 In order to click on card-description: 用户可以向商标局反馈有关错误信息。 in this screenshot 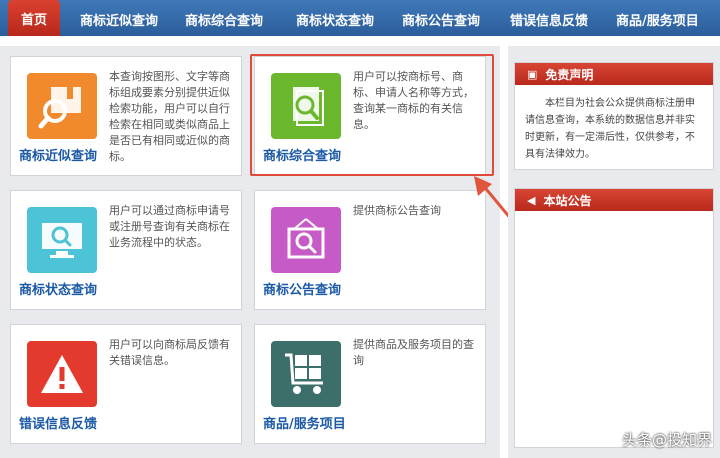, I will do `click(169, 352)`.